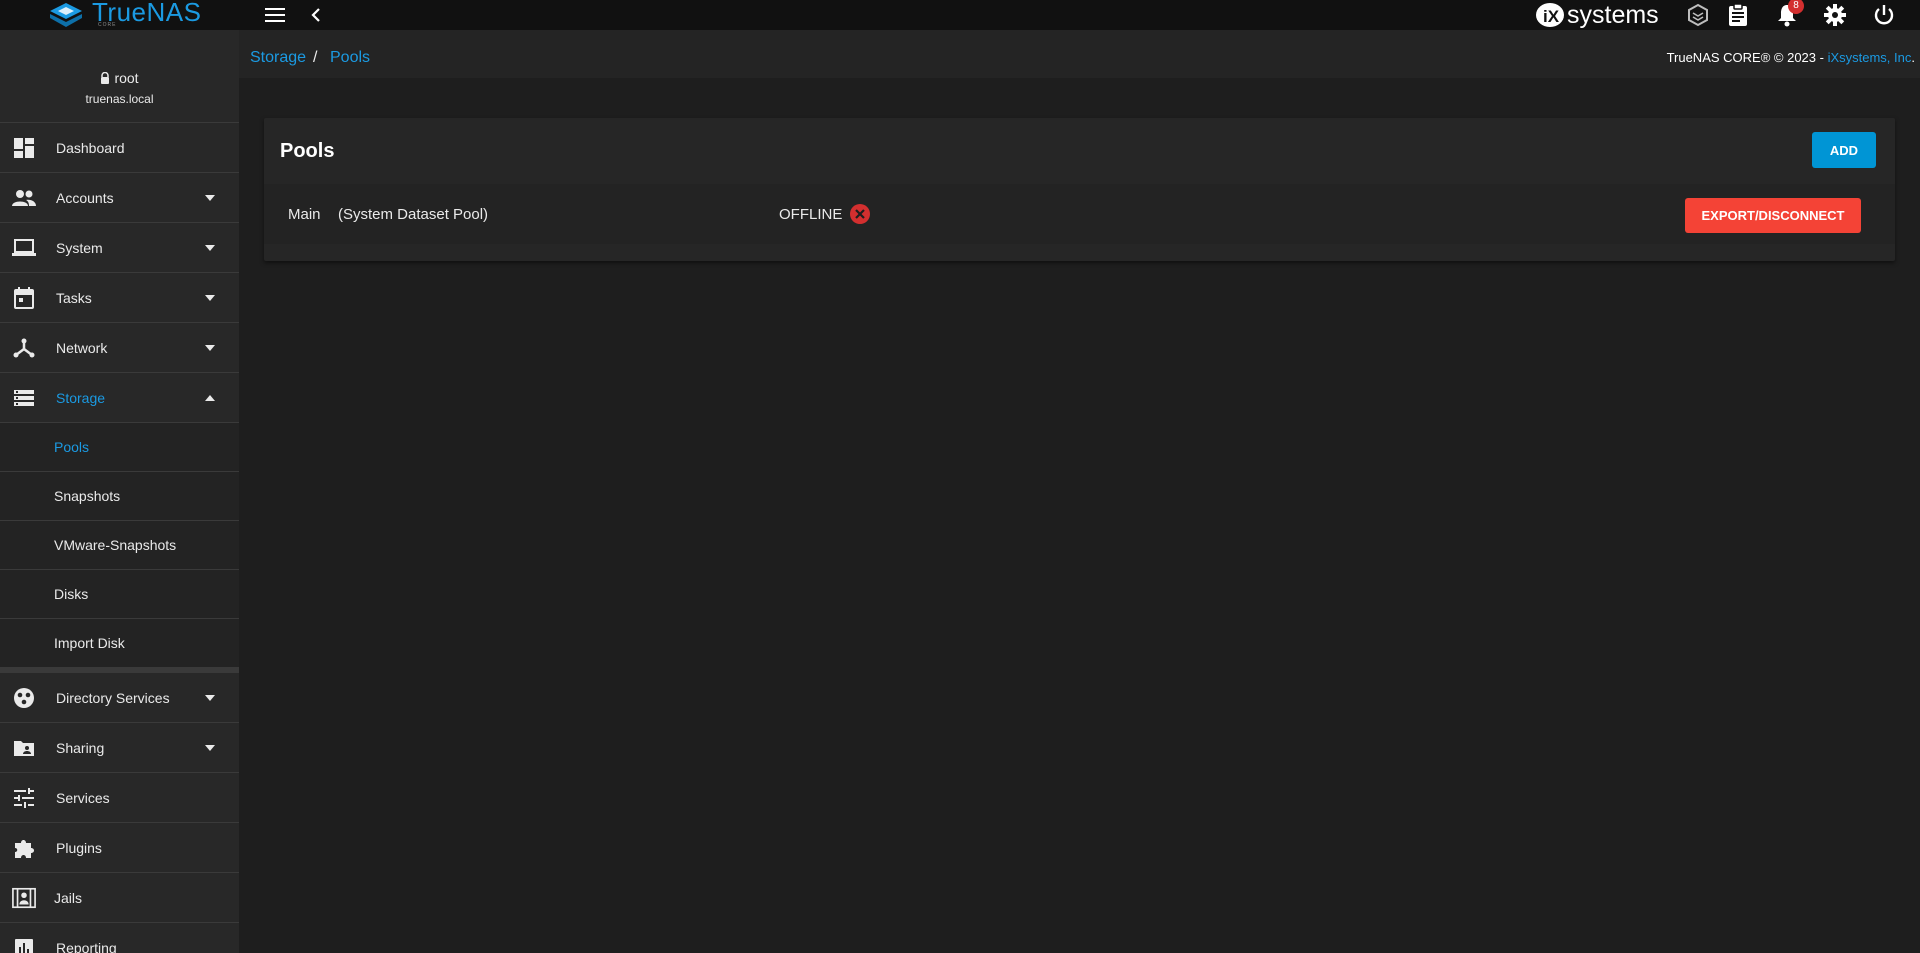  What do you see at coordinates (24, 748) in the screenshot?
I see `folder-share-icon` at bounding box center [24, 748].